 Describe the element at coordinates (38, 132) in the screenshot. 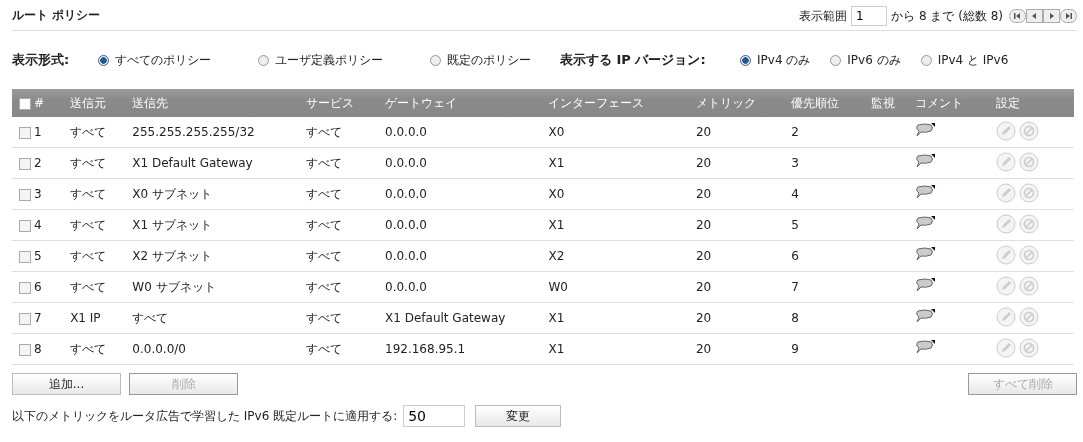

I see `table-cell: 1` at that location.